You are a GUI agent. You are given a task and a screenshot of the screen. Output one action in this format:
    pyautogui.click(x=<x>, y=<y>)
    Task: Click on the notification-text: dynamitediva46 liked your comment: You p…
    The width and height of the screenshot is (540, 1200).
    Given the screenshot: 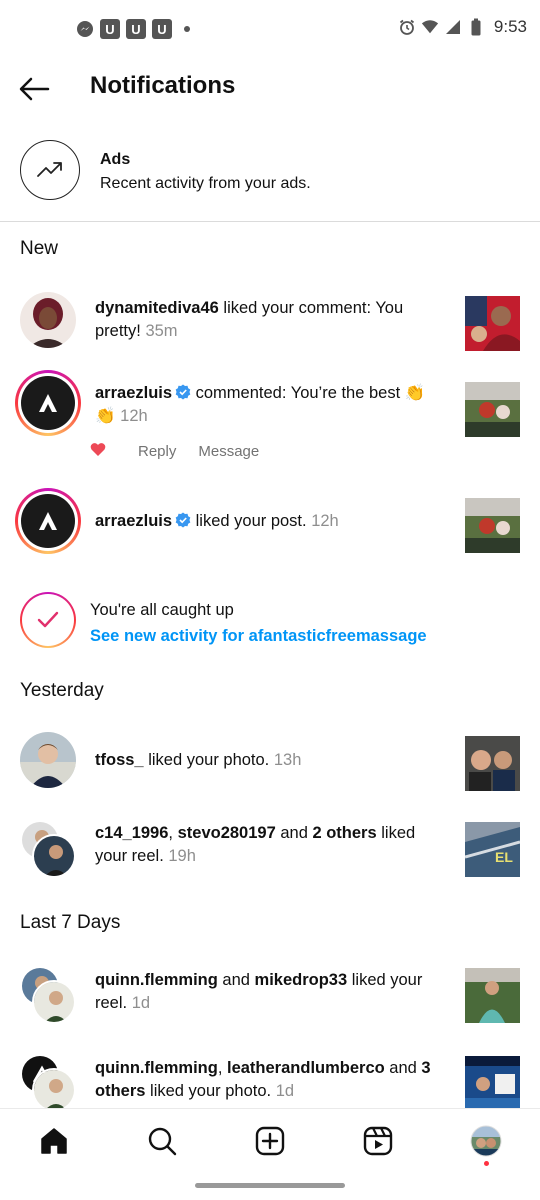 What is the action you would take?
    pyautogui.click(x=270, y=320)
    